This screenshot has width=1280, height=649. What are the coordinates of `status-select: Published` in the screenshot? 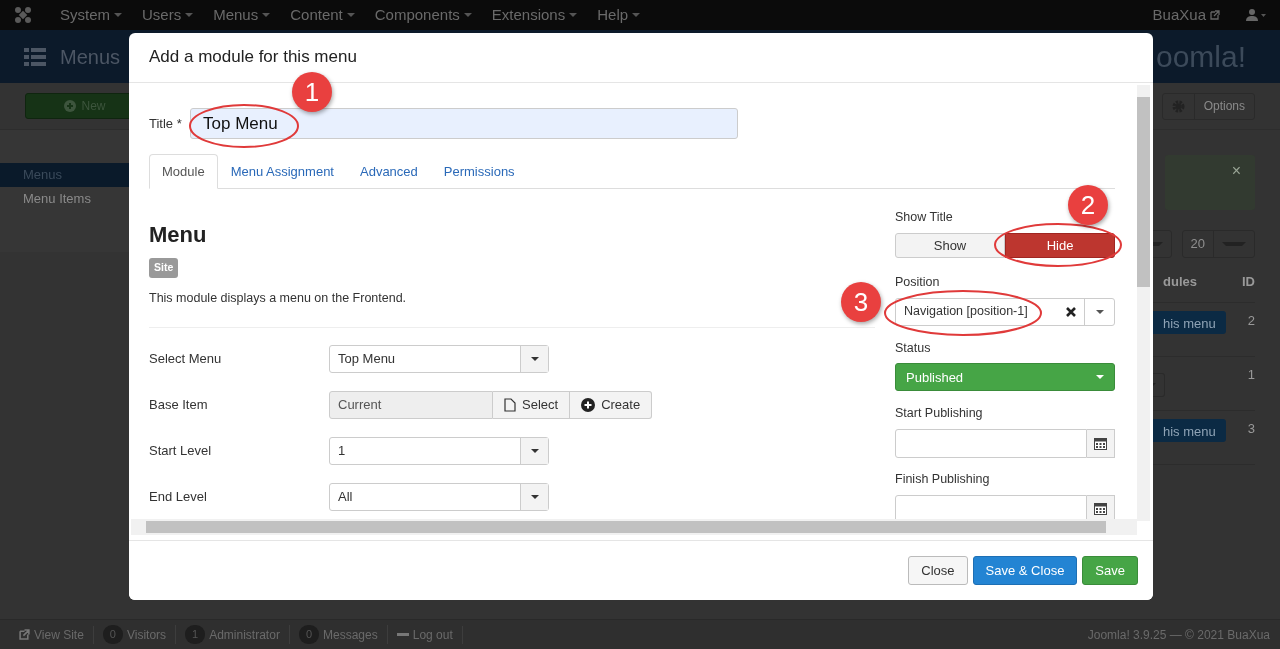 It's located at (1005, 377).